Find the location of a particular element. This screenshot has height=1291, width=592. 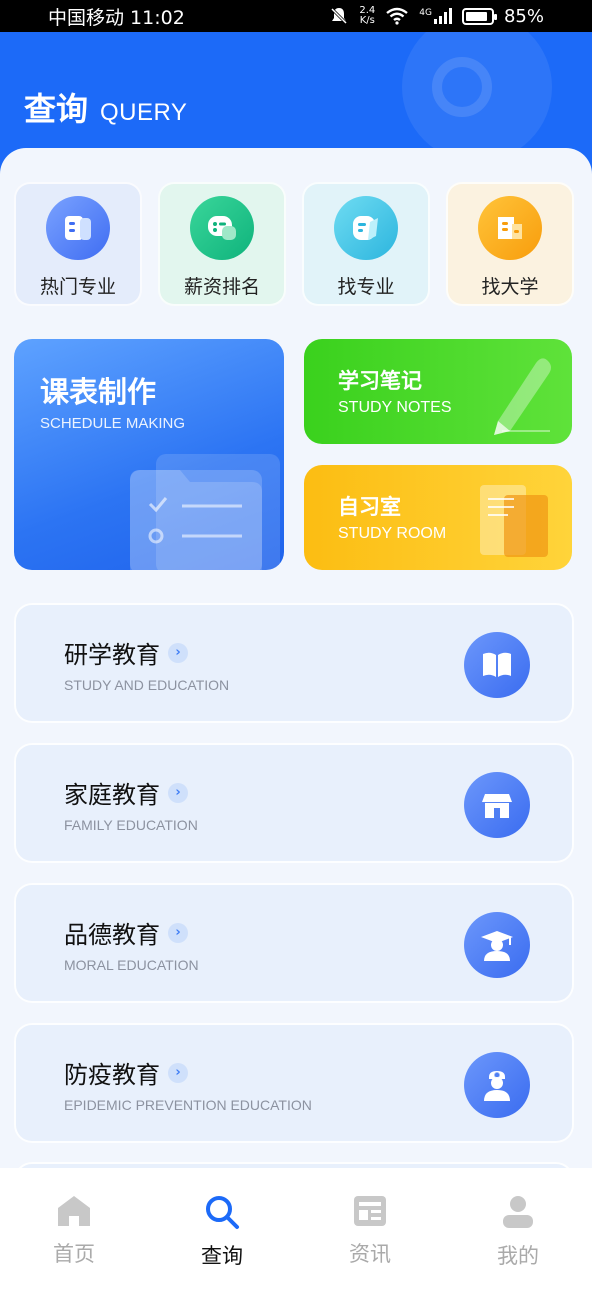

quick-entry-label: 找专业 is located at coordinates (366, 287).